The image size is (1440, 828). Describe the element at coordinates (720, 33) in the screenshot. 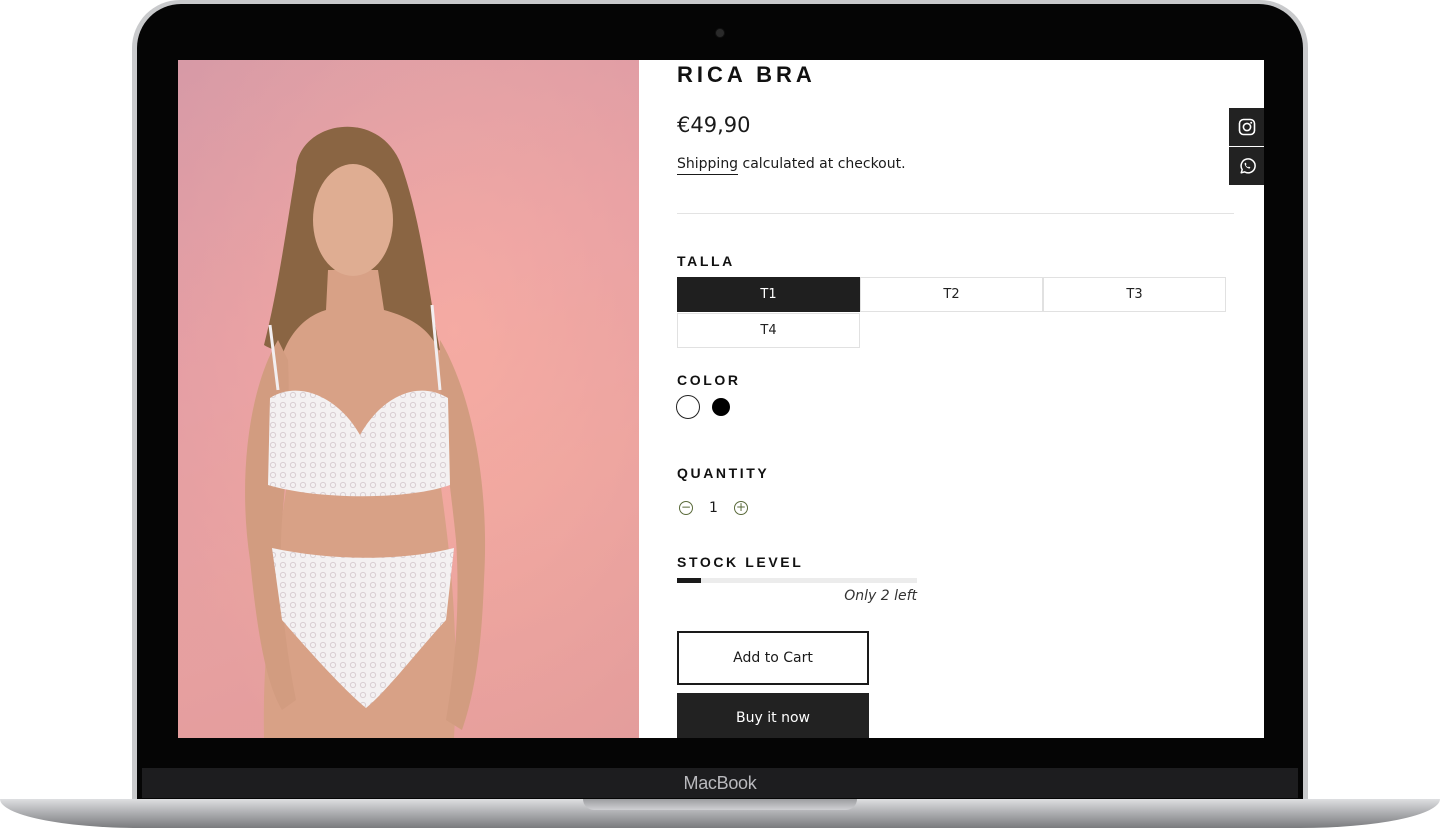

I see `camera-icon` at that location.